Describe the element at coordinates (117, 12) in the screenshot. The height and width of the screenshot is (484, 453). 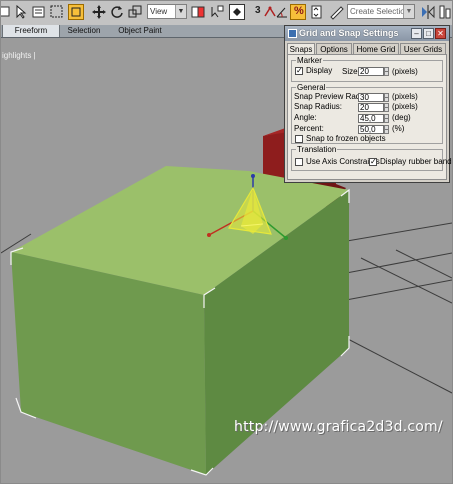
I see `rotate-icon` at that location.